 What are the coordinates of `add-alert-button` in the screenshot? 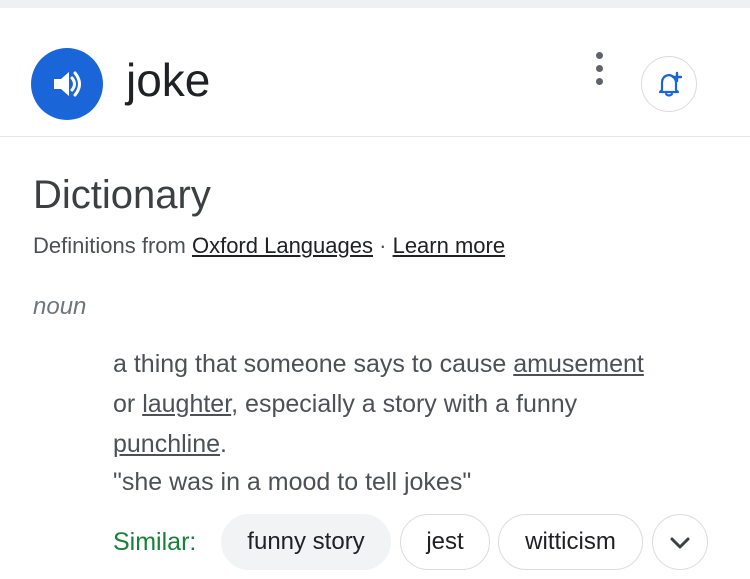 It's located at (669, 84).